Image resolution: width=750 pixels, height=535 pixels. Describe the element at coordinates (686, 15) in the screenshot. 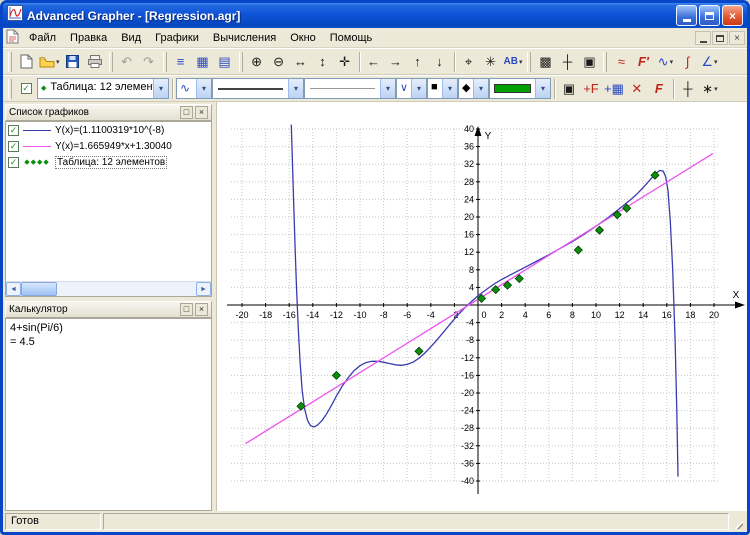

I see `minimize-button` at that location.